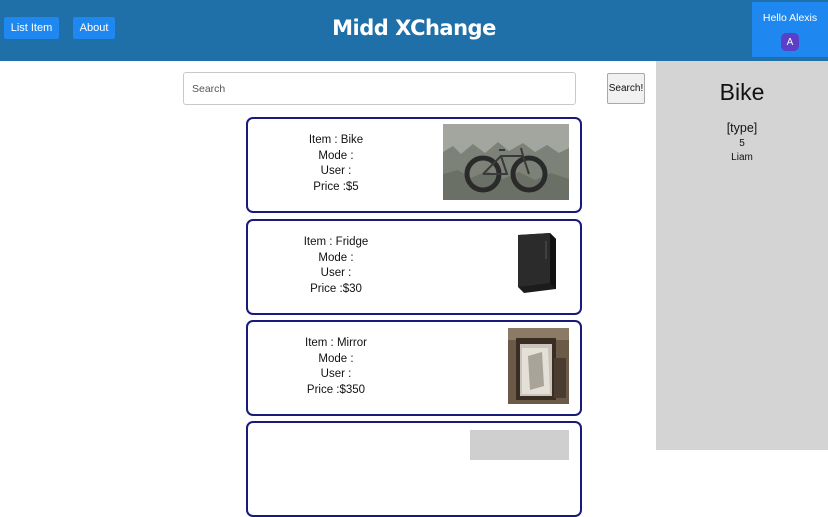 The height and width of the screenshot is (517, 828). What do you see at coordinates (336, 140) in the screenshot?
I see `item-name: Item : Bike` at bounding box center [336, 140].